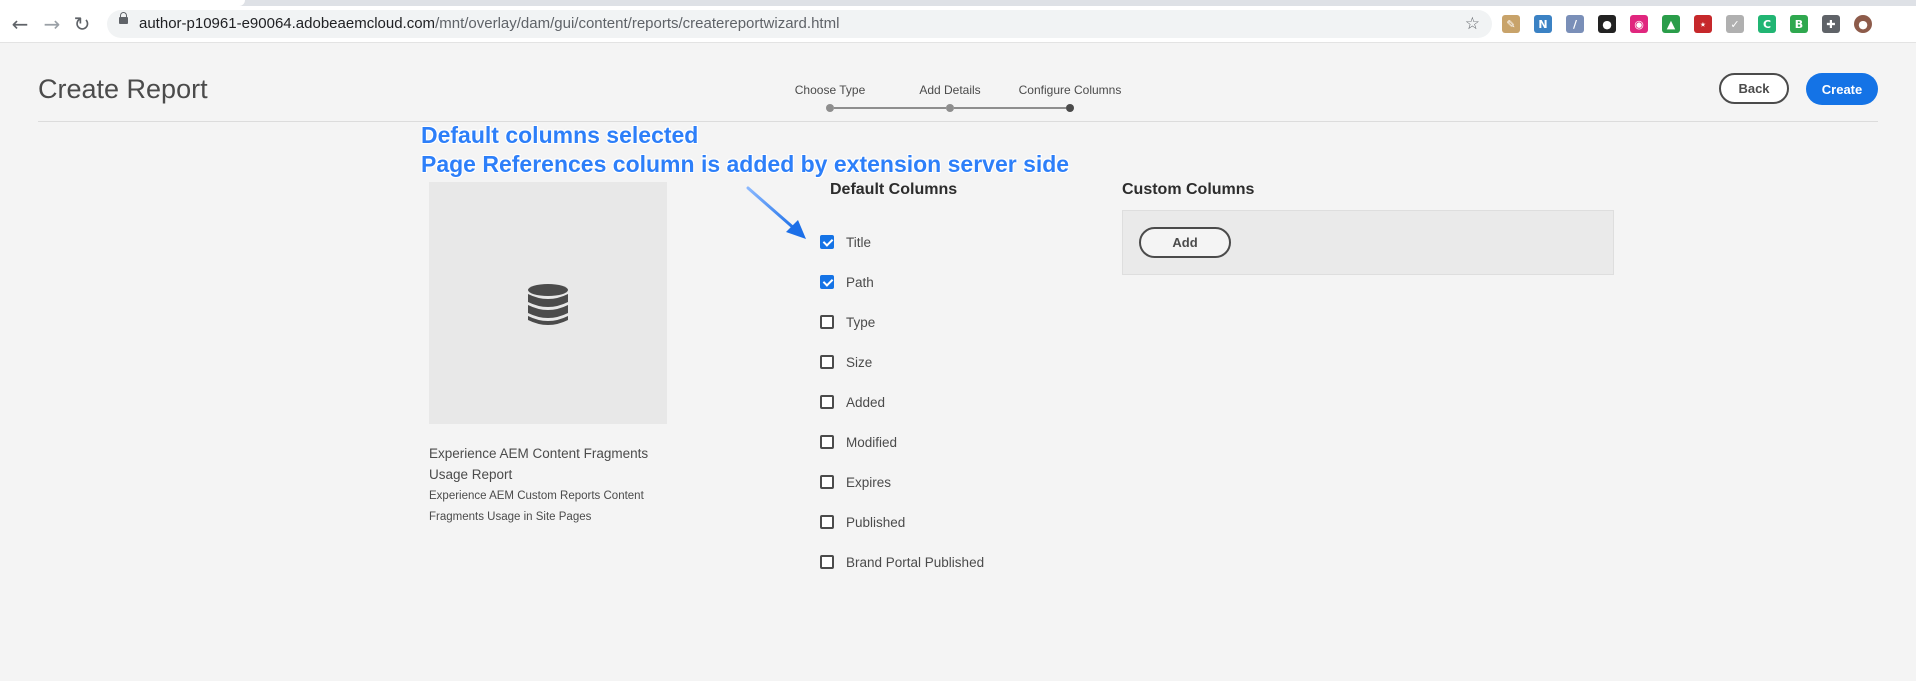 The height and width of the screenshot is (681, 1916). I want to click on drive-extension-icon: ▲, so click(1671, 24).